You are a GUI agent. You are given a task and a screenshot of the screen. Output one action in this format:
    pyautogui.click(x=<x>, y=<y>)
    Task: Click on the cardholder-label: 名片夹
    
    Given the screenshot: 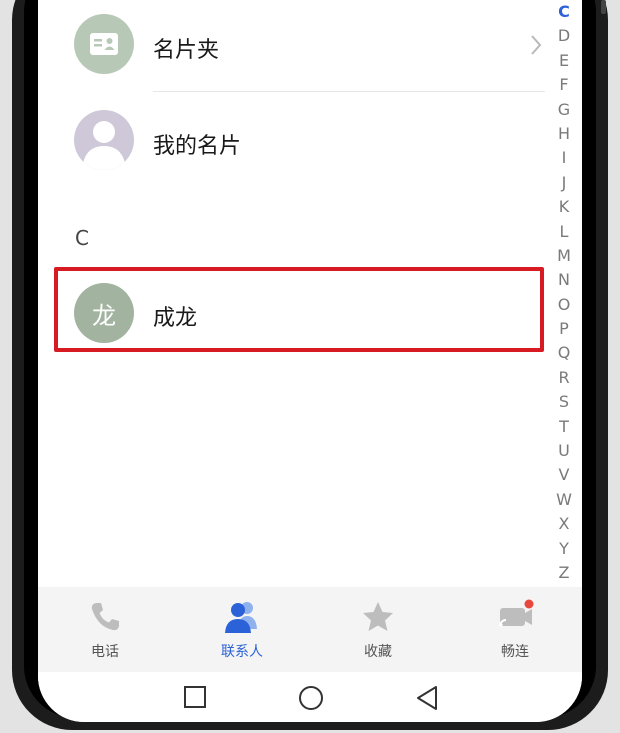 What is the action you would take?
    pyautogui.click(x=186, y=50)
    